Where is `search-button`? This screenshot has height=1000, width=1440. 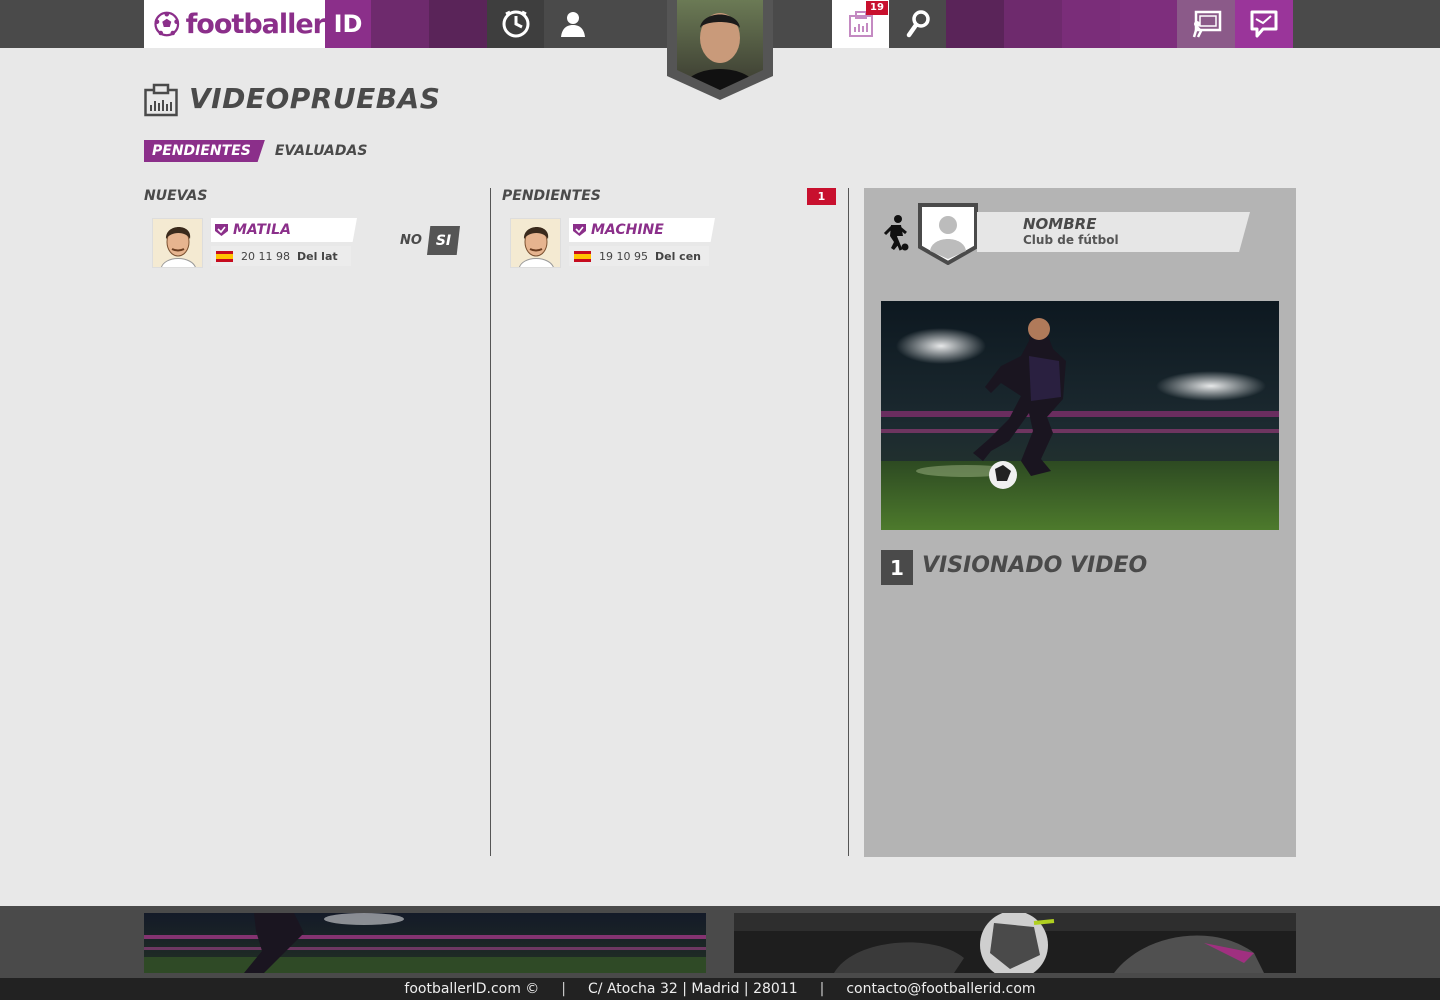
search-button is located at coordinates (917, 24).